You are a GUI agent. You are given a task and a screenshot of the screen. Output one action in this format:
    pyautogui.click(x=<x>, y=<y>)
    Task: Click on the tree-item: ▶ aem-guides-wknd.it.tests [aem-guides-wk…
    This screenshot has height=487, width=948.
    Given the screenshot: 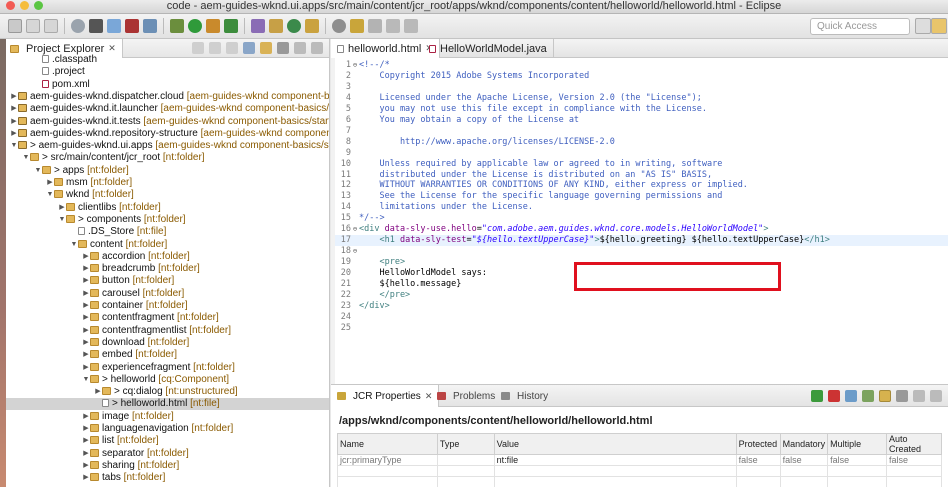 What is the action you would take?
    pyautogui.click(x=167, y=122)
    